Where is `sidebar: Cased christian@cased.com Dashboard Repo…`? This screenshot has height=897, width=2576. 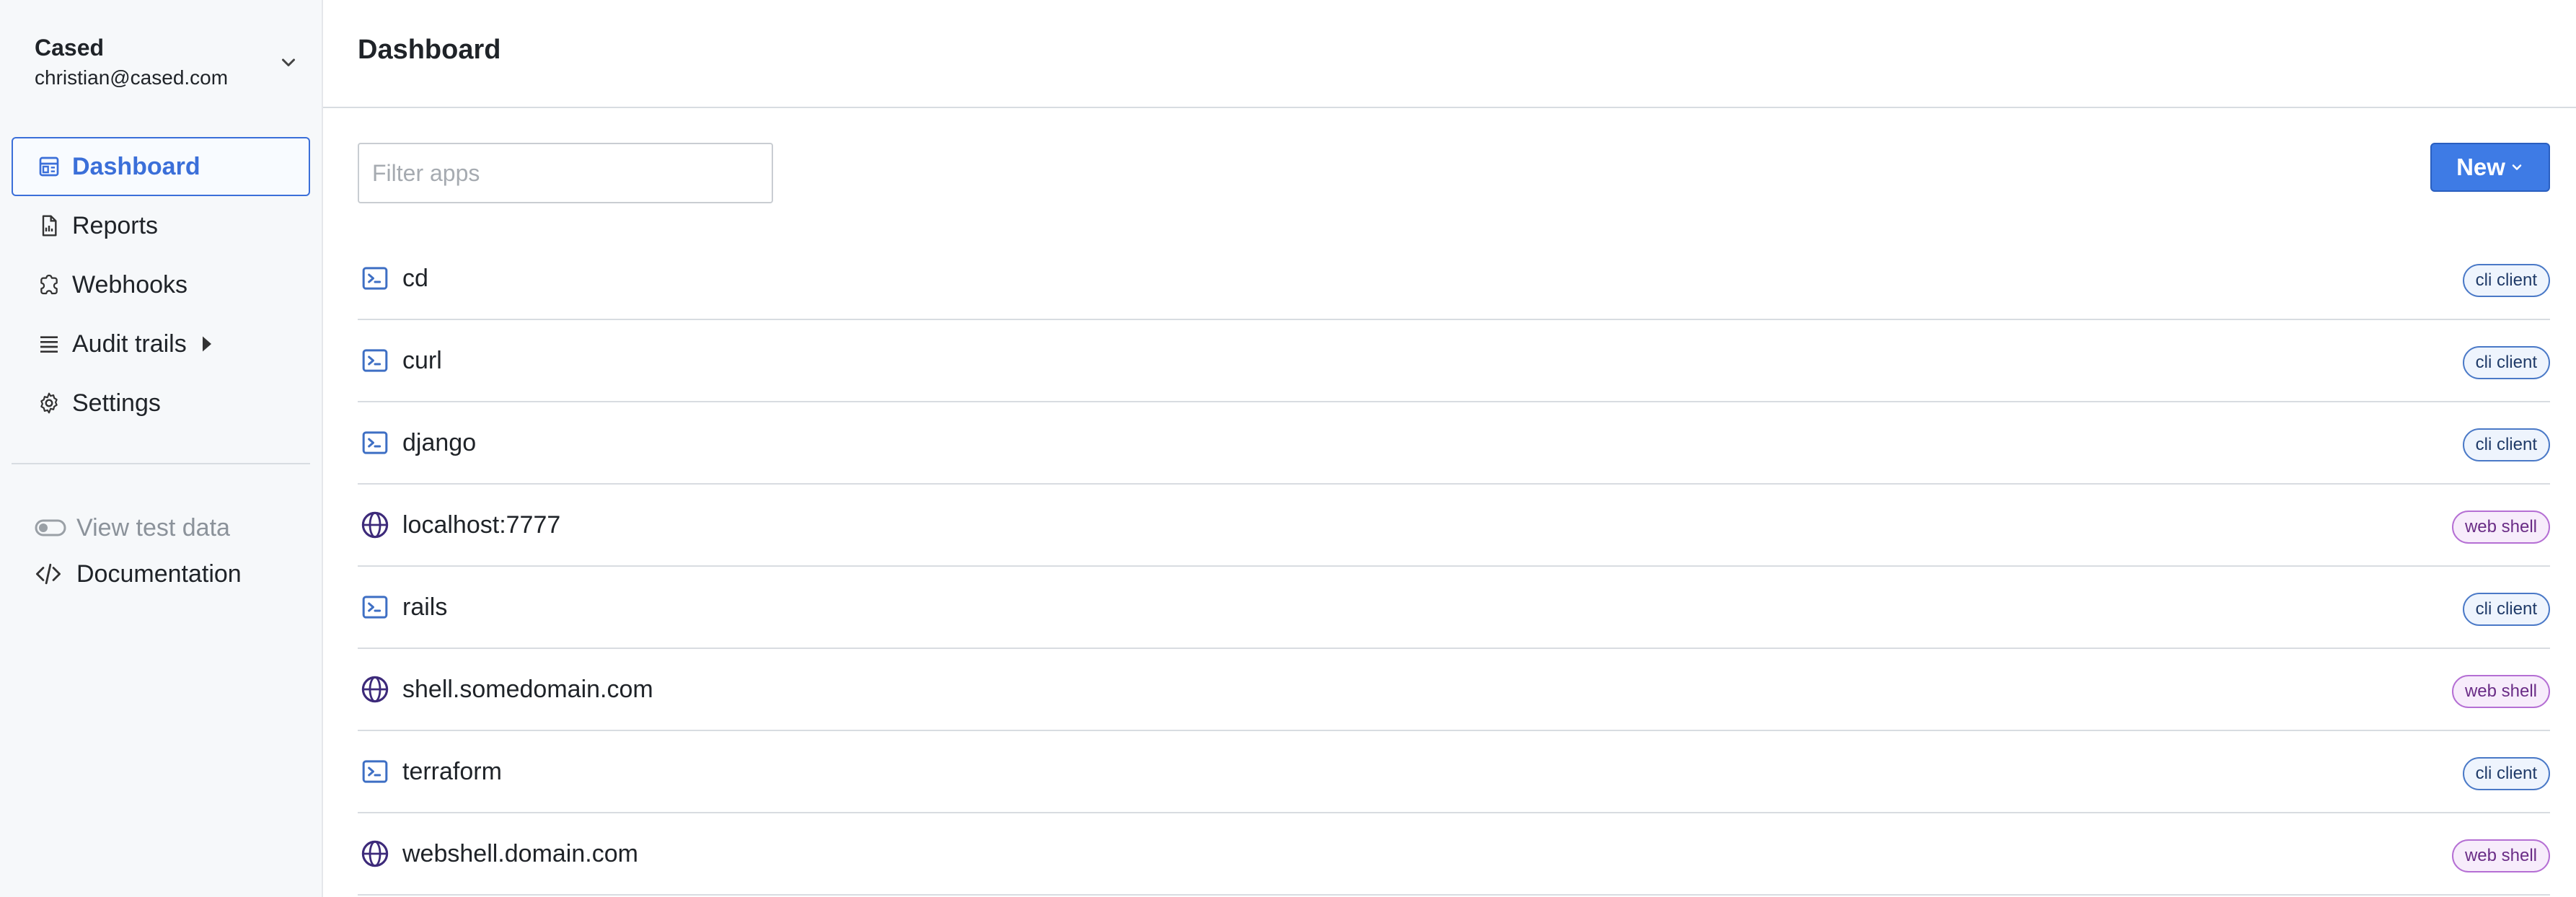 sidebar: Cased christian@cased.com Dashboard Repo… is located at coordinates (161, 448).